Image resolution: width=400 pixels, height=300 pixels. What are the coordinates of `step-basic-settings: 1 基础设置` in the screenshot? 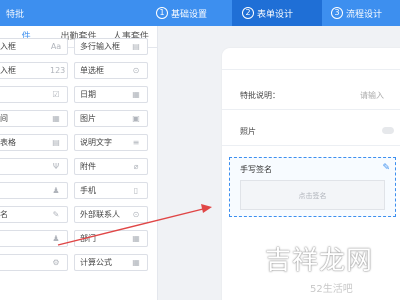 It's located at (192, 13).